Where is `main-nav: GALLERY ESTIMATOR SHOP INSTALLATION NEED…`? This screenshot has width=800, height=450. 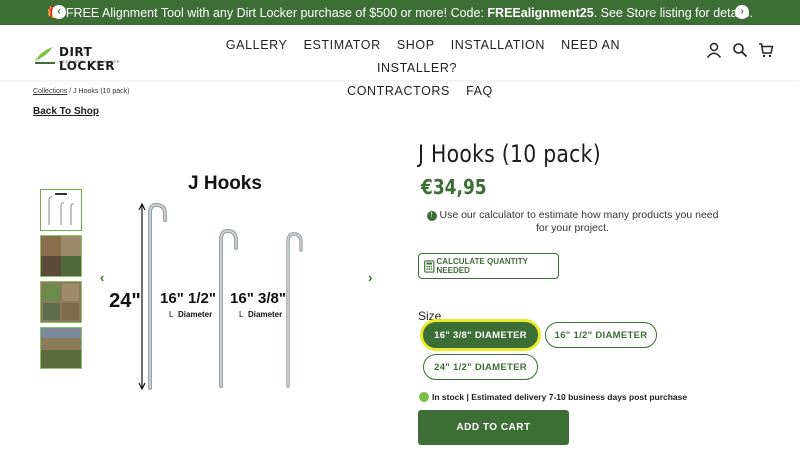
main-nav: GALLERY ESTIMATOR SHOP INSTALLATION NEED… is located at coordinates (420, 68).